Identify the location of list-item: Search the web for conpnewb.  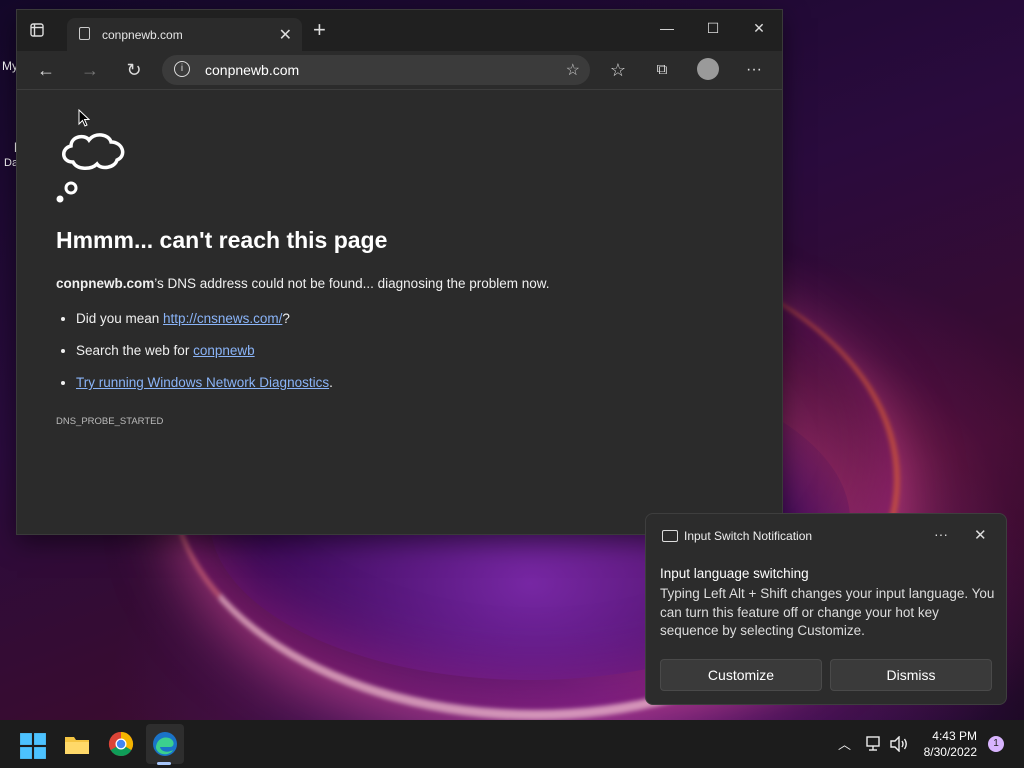
(204, 351).